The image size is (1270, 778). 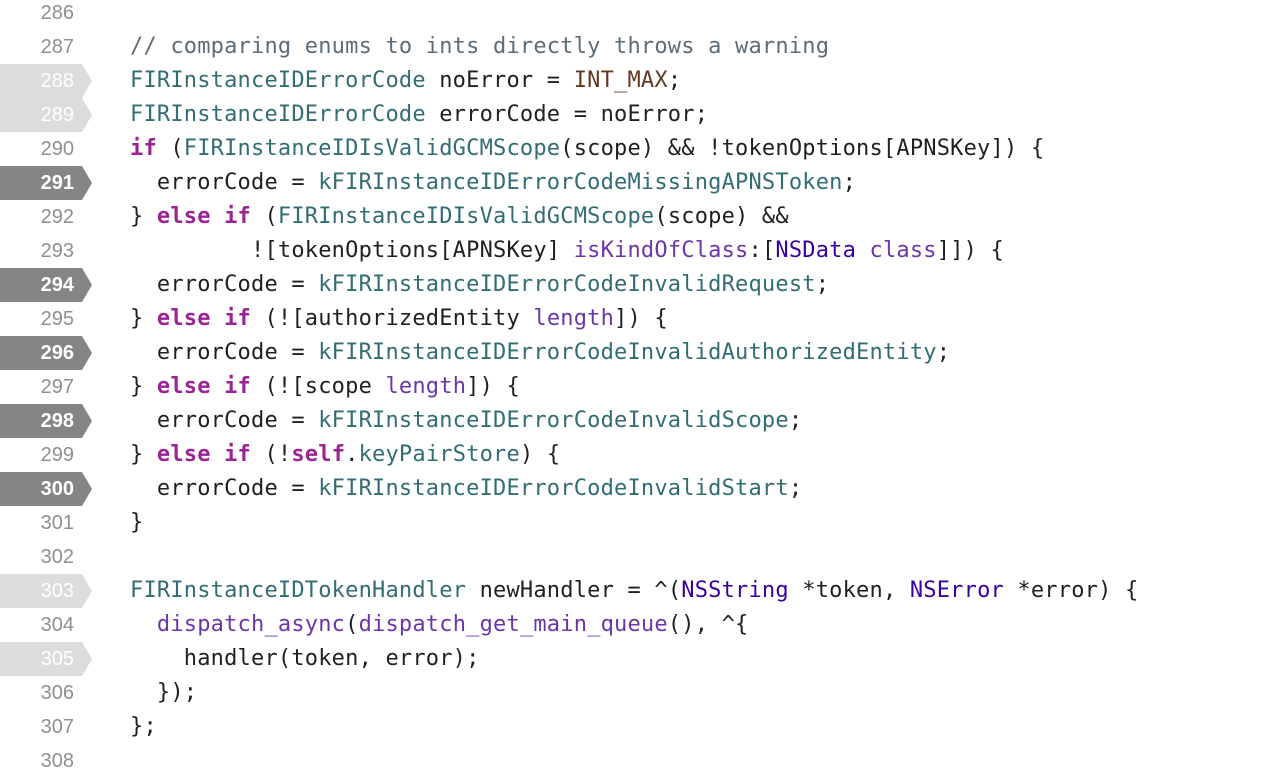 I want to click on line-number: 289, so click(x=57, y=115).